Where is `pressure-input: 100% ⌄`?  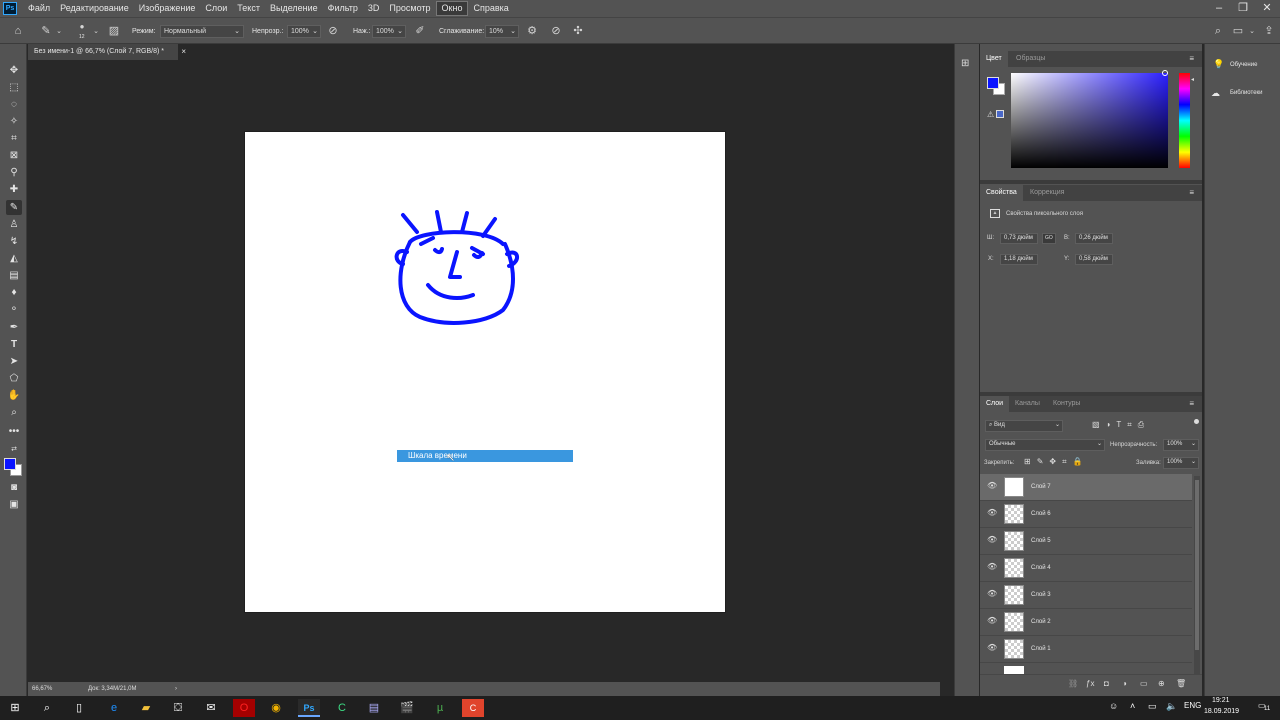
pressure-input: 100% ⌄ is located at coordinates (389, 31).